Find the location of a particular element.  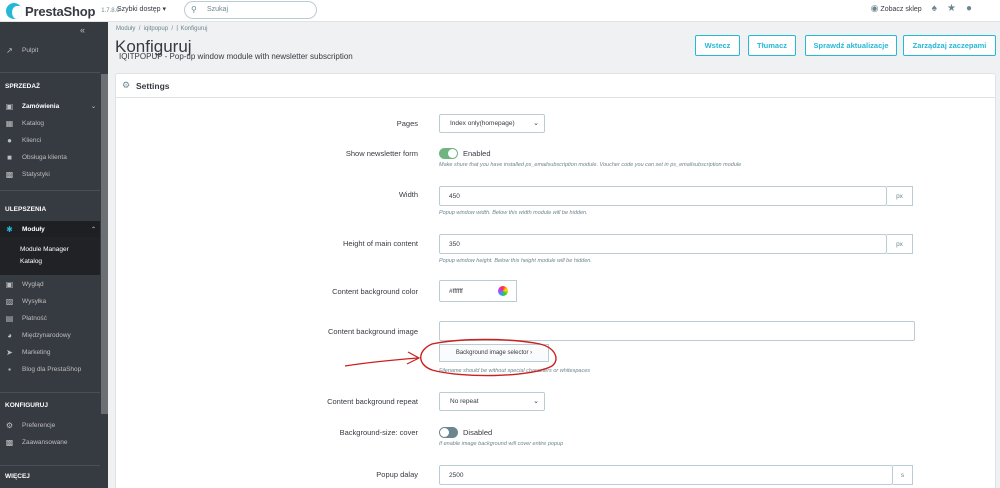

breadcrumb-modules: Moduły is located at coordinates (125, 29).